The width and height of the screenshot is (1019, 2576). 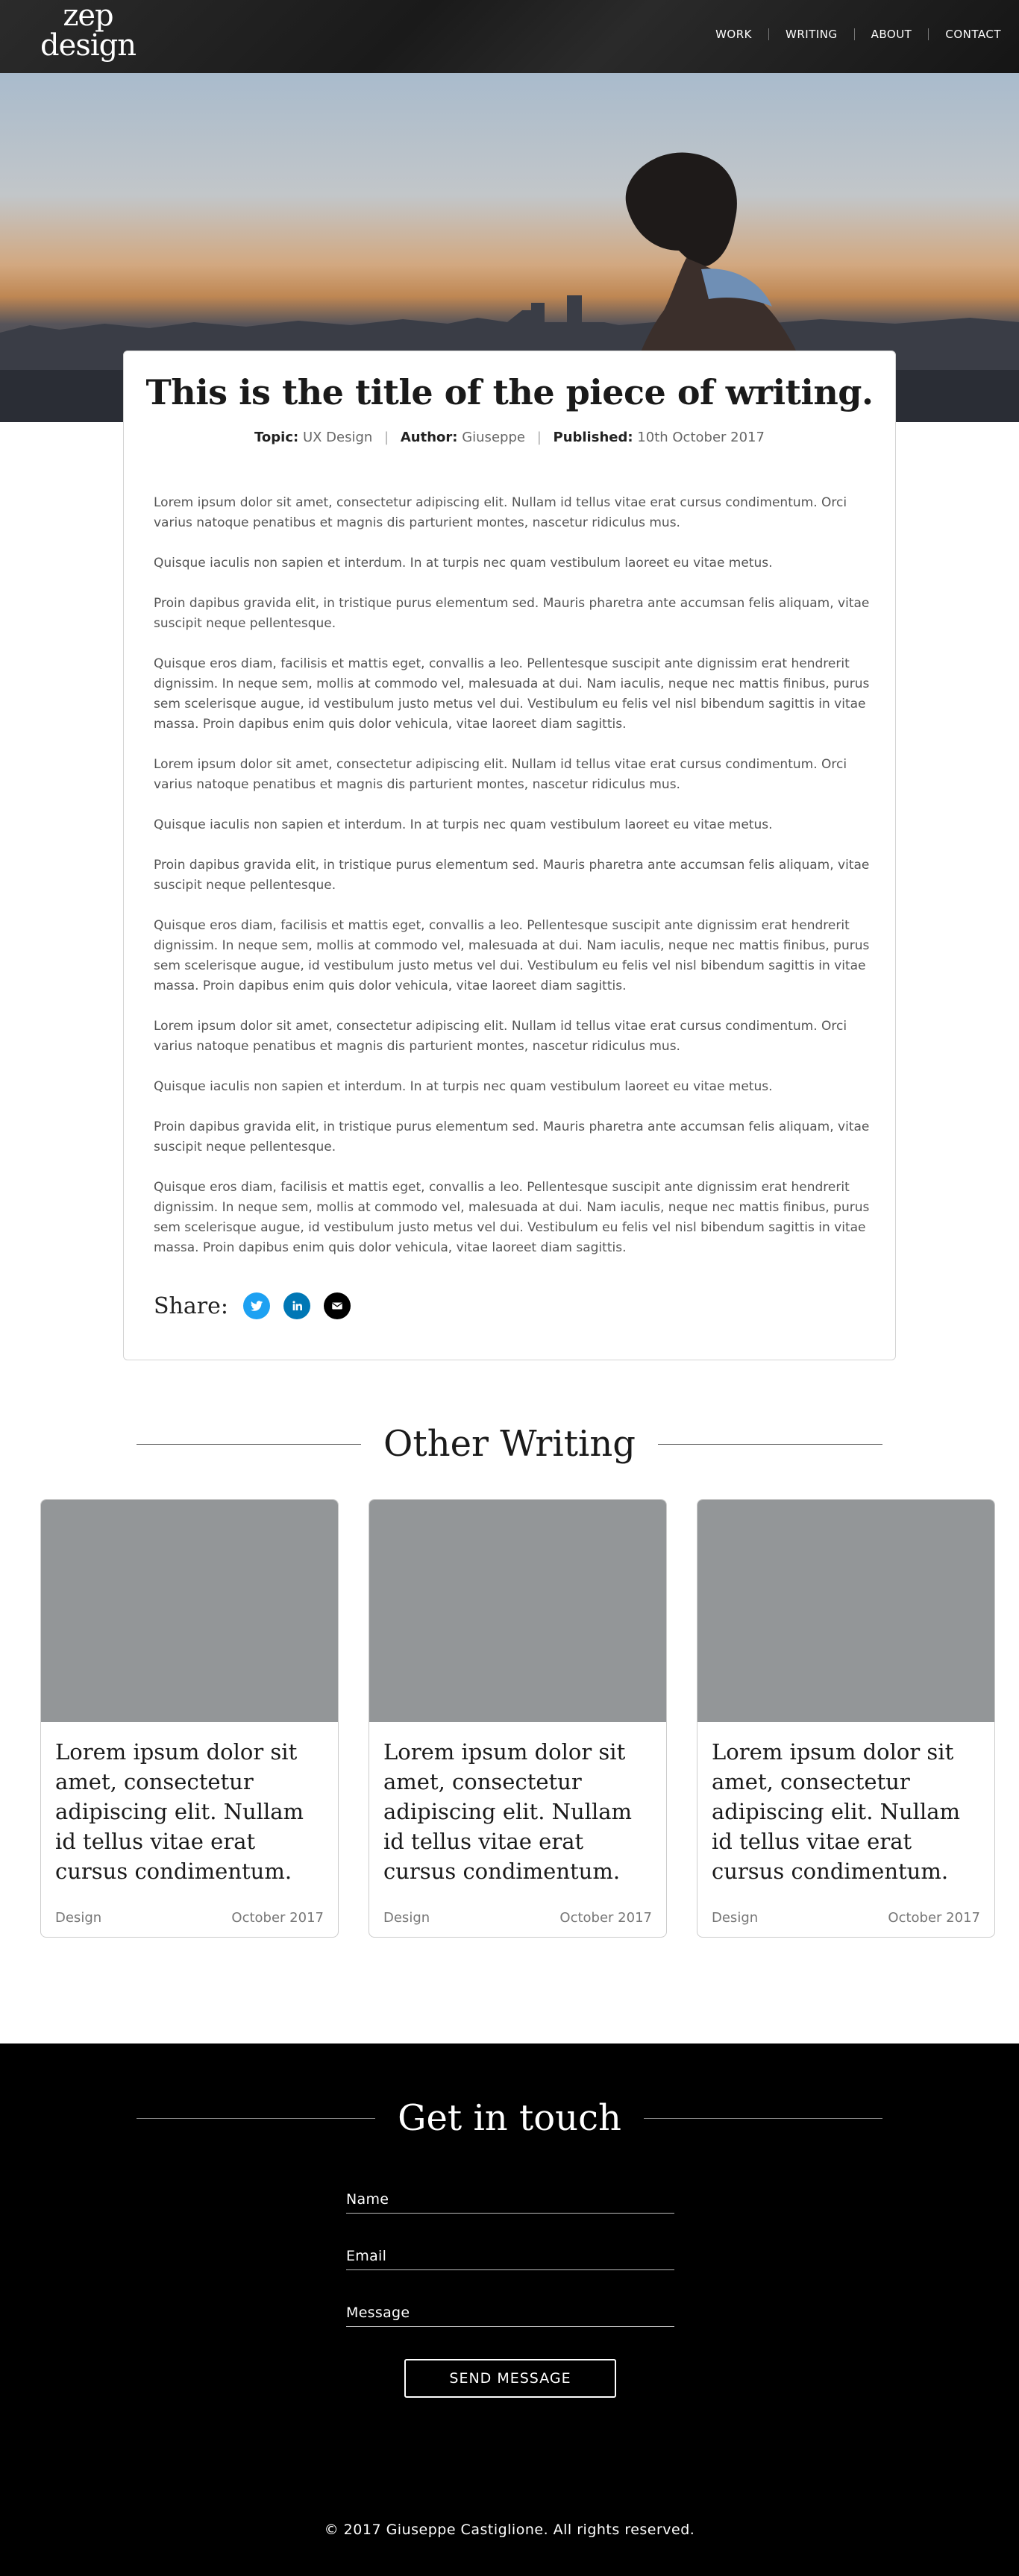 What do you see at coordinates (378, 2313) in the screenshot?
I see `message-label: Message` at bounding box center [378, 2313].